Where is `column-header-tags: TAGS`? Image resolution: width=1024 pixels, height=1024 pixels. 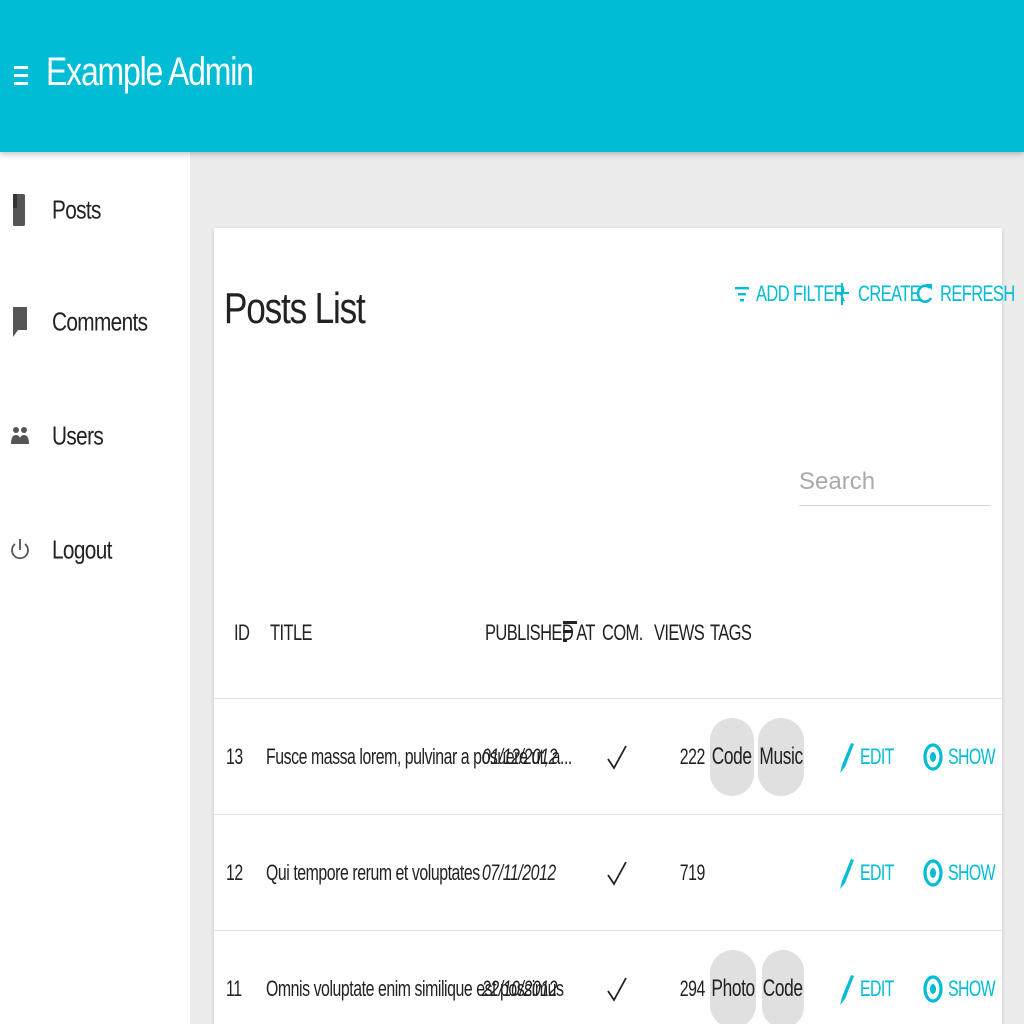
column-header-tags: TAGS is located at coordinates (731, 632).